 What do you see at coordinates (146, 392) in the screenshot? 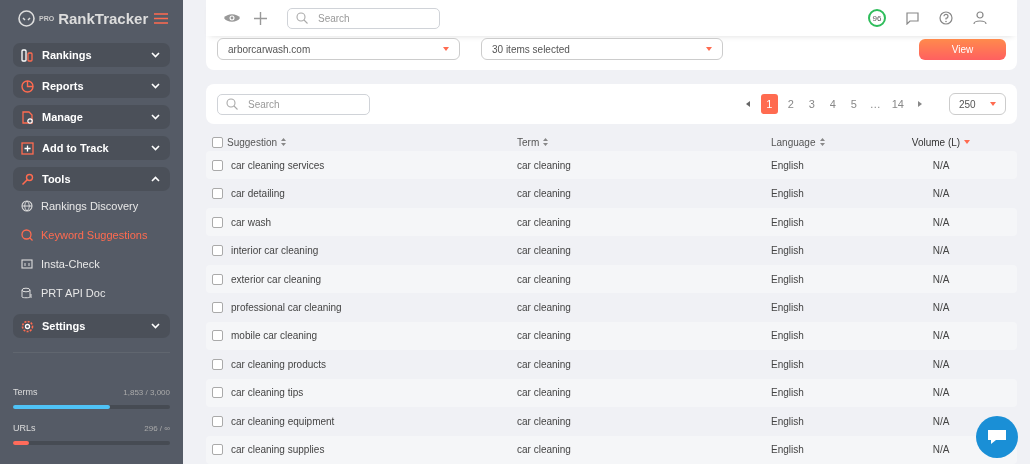
I see `usage-reading: 1,853 / 3,000` at bounding box center [146, 392].